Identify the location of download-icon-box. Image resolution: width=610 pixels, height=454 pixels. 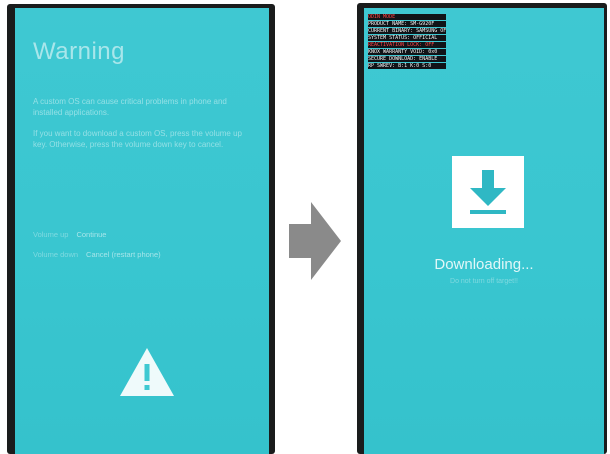
(488, 192).